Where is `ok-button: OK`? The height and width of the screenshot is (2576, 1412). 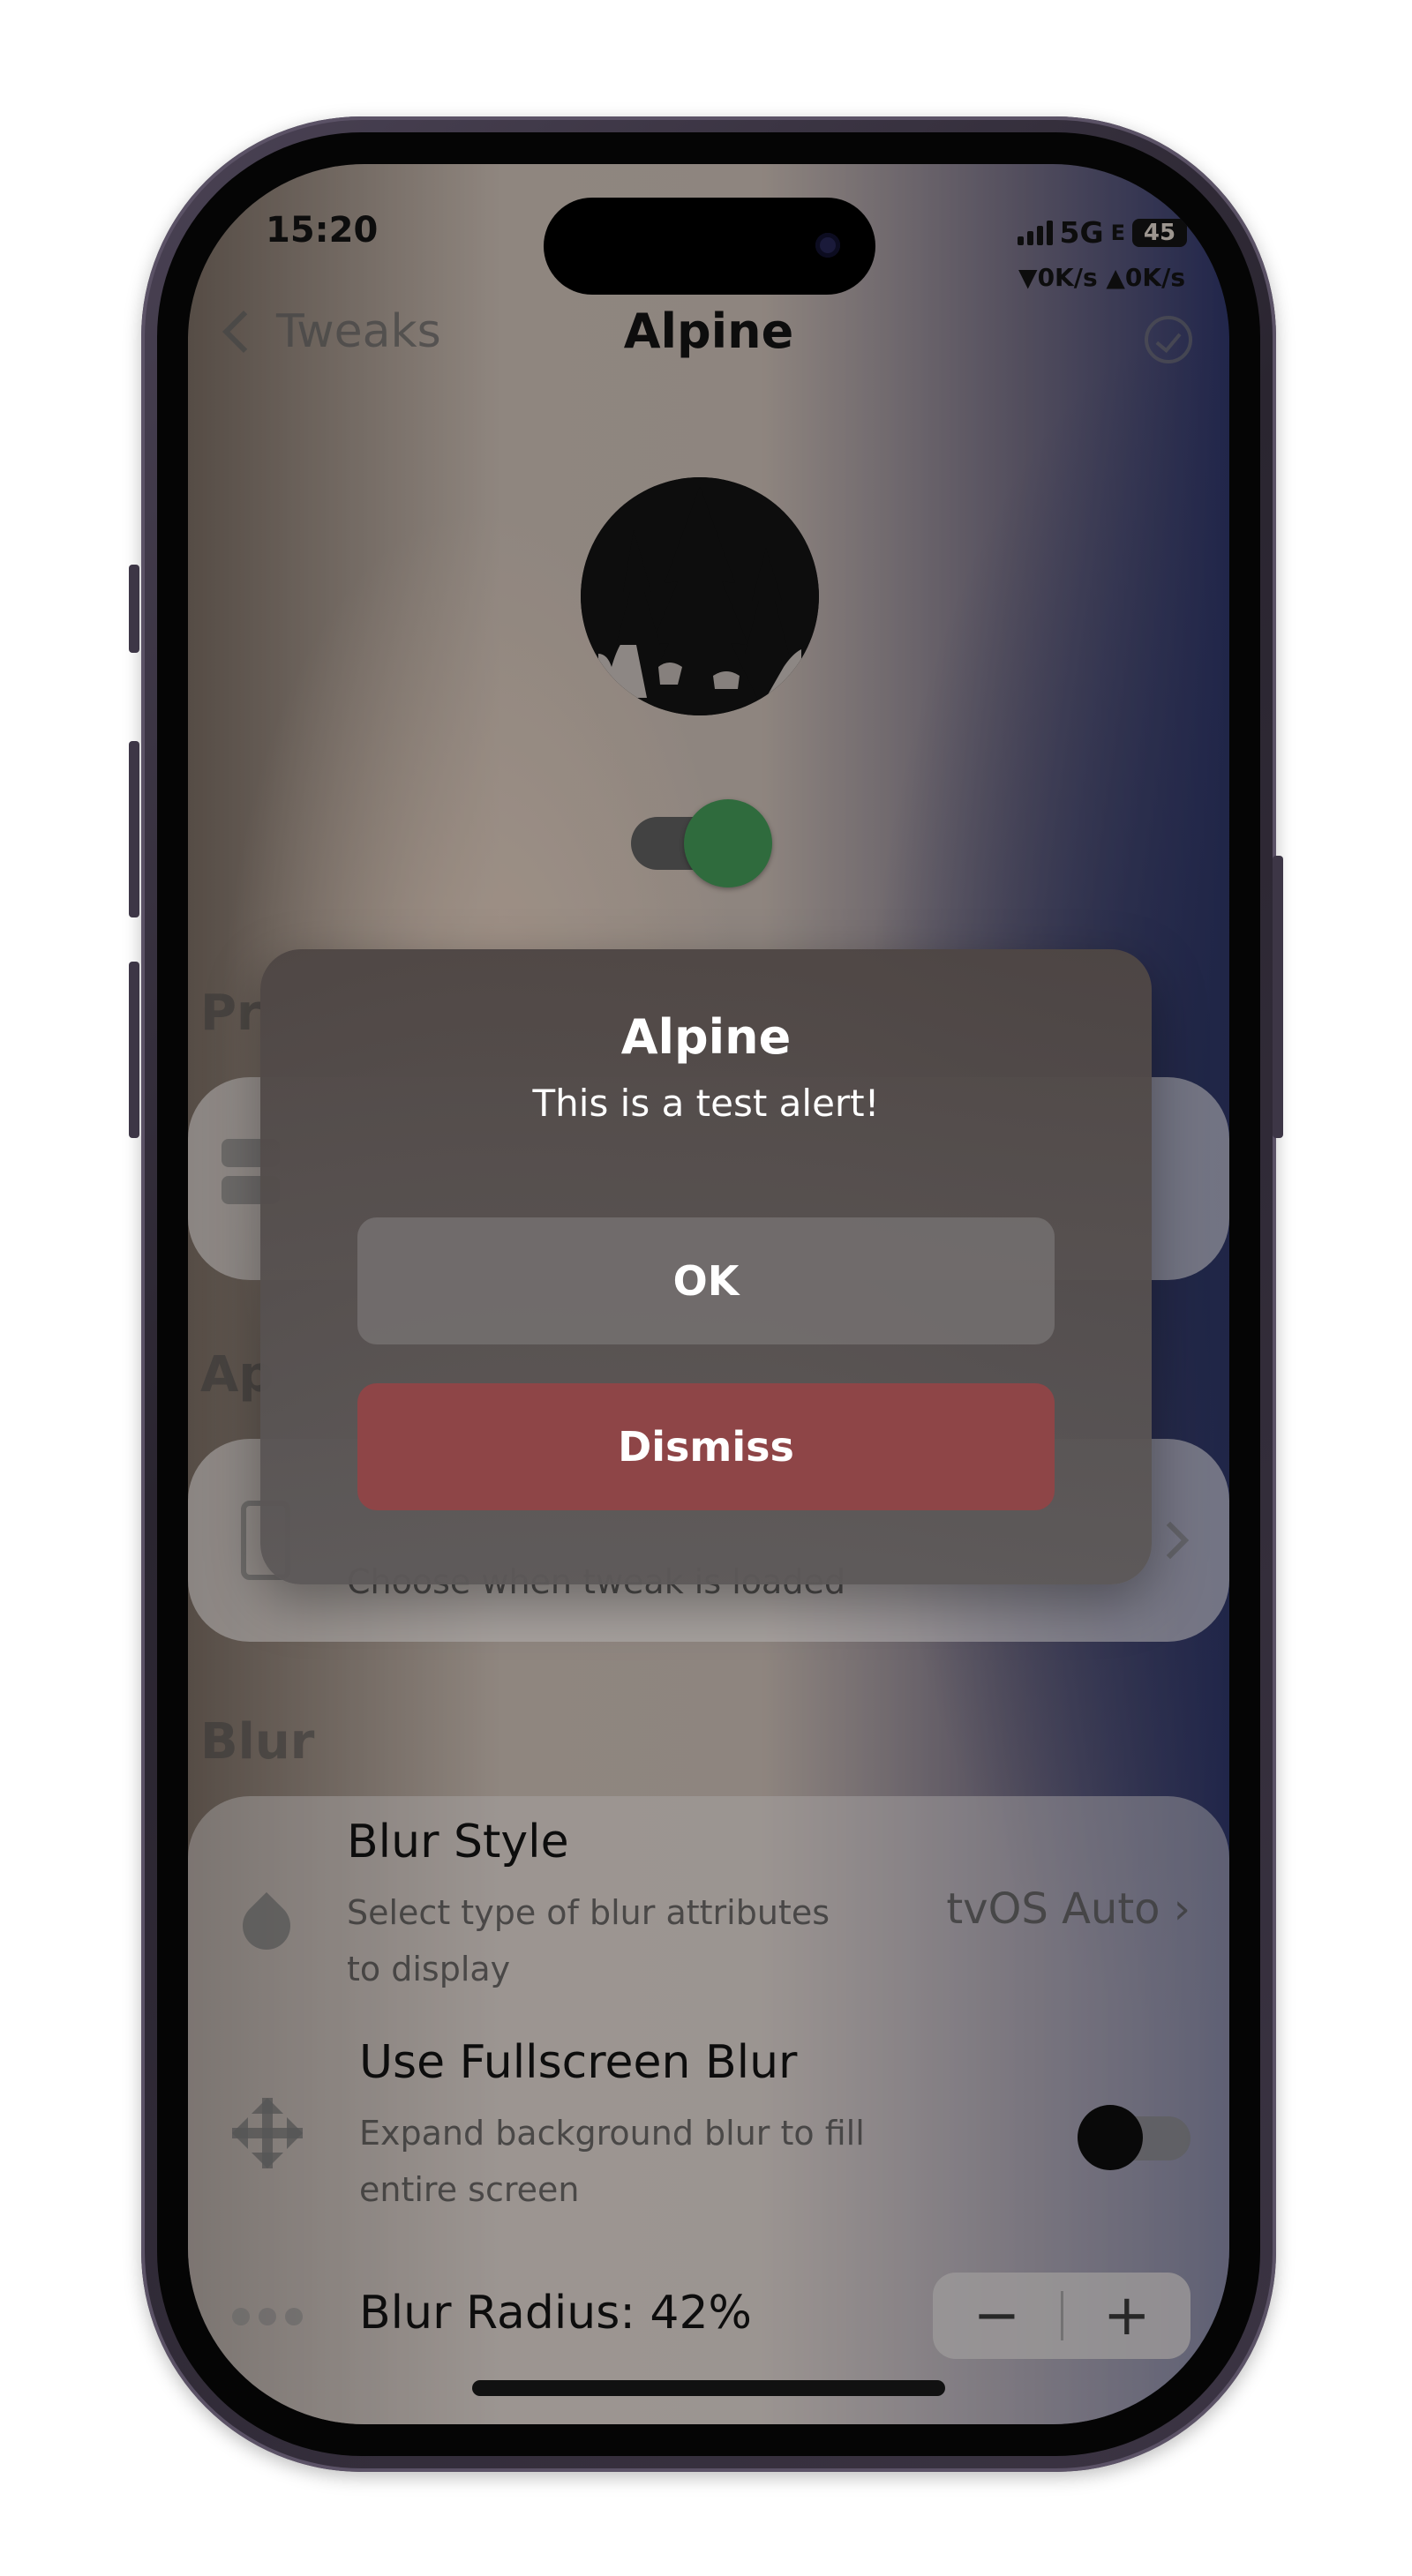 ok-button: OK is located at coordinates (706, 1281).